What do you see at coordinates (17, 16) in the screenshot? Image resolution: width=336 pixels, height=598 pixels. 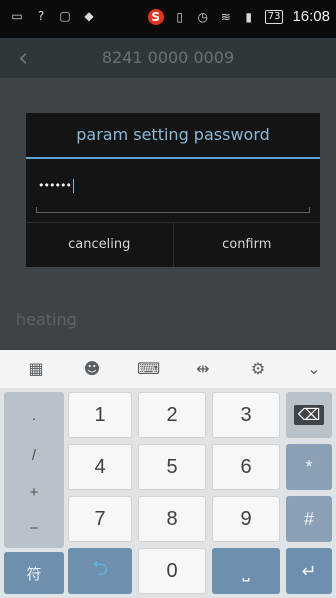 I see `notification-icon: ▭` at bounding box center [17, 16].